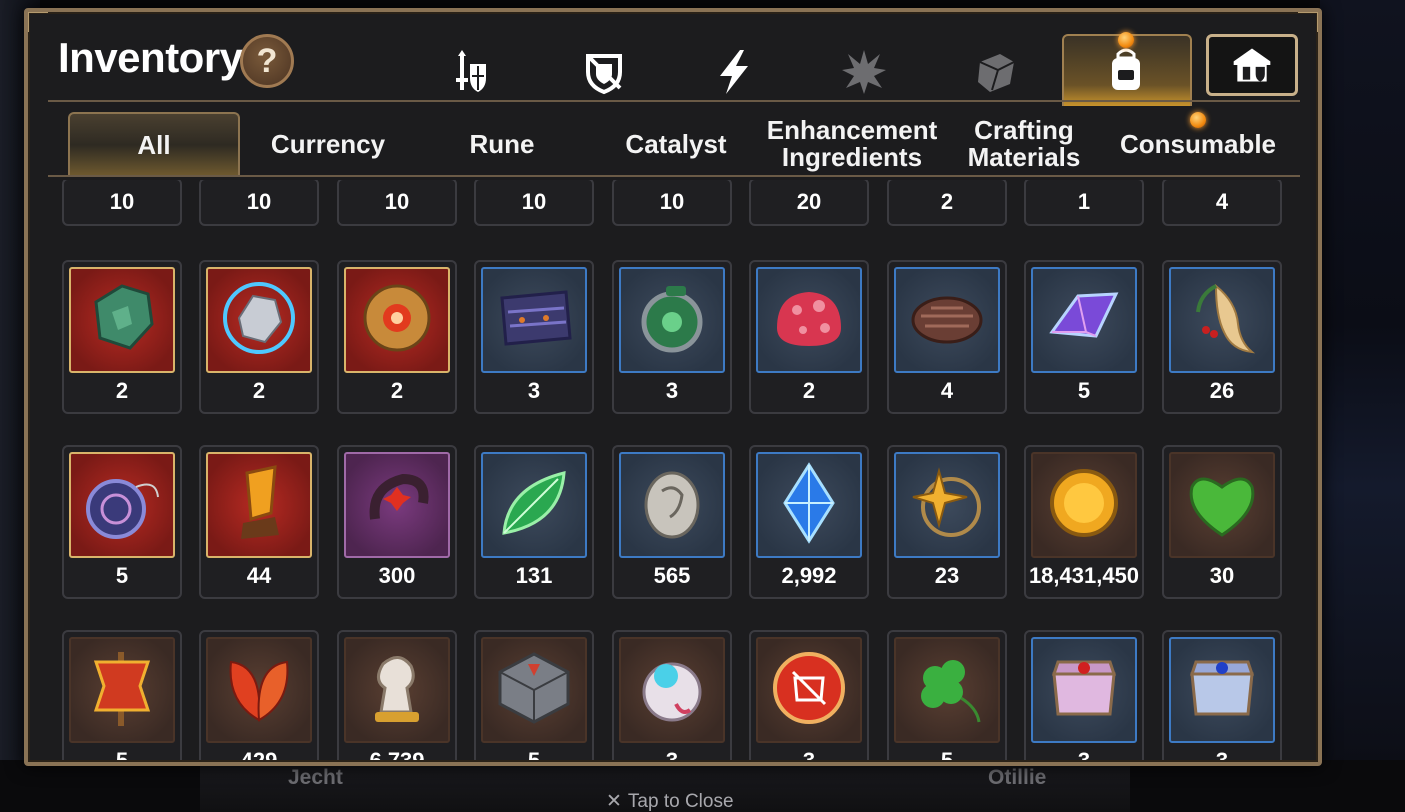  What do you see at coordinates (397, 689) in the screenshot?
I see `chess-knight-icon` at bounding box center [397, 689].